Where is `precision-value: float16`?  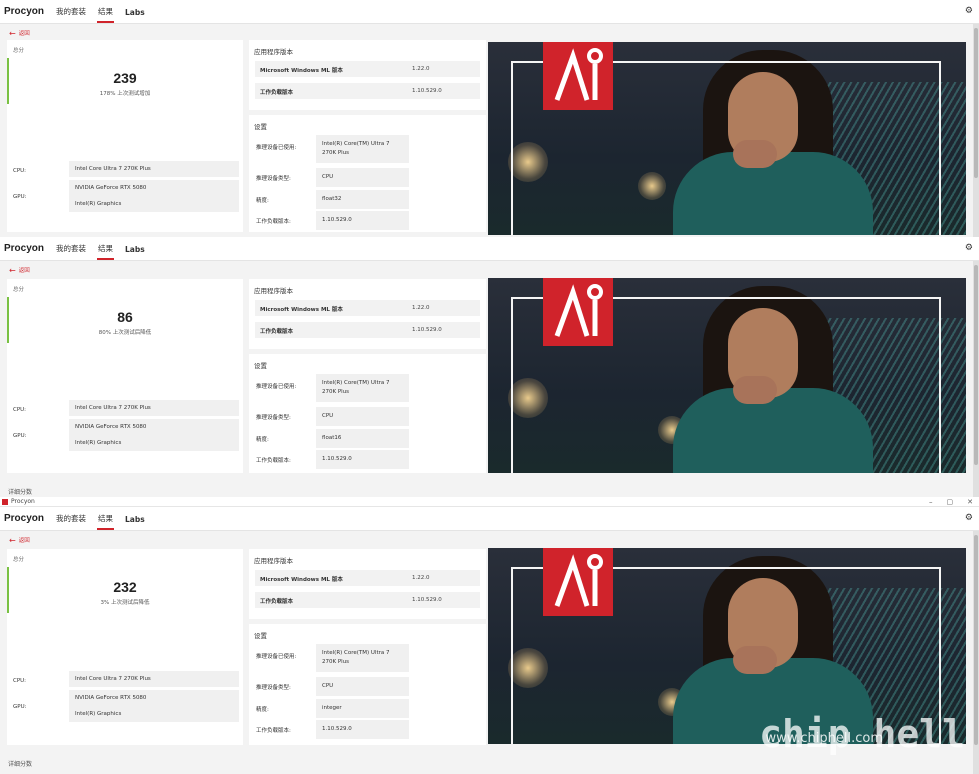 precision-value: float16 is located at coordinates (362, 438).